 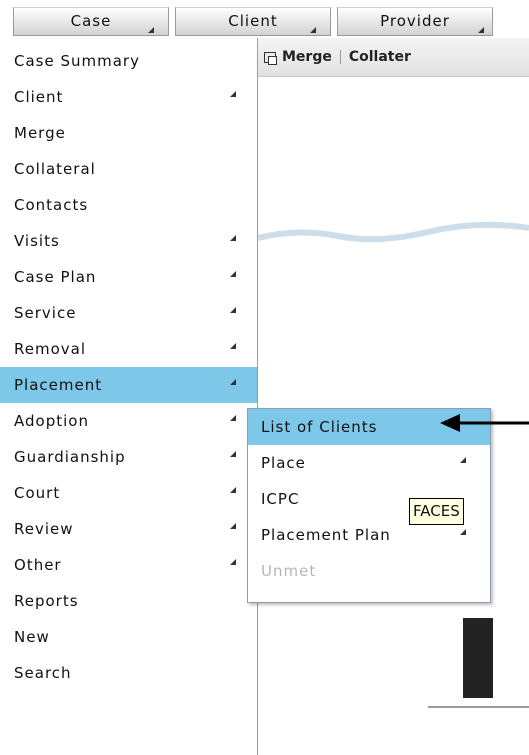 What do you see at coordinates (393, 232) in the screenshot?
I see `decorative-wave` at bounding box center [393, 232].